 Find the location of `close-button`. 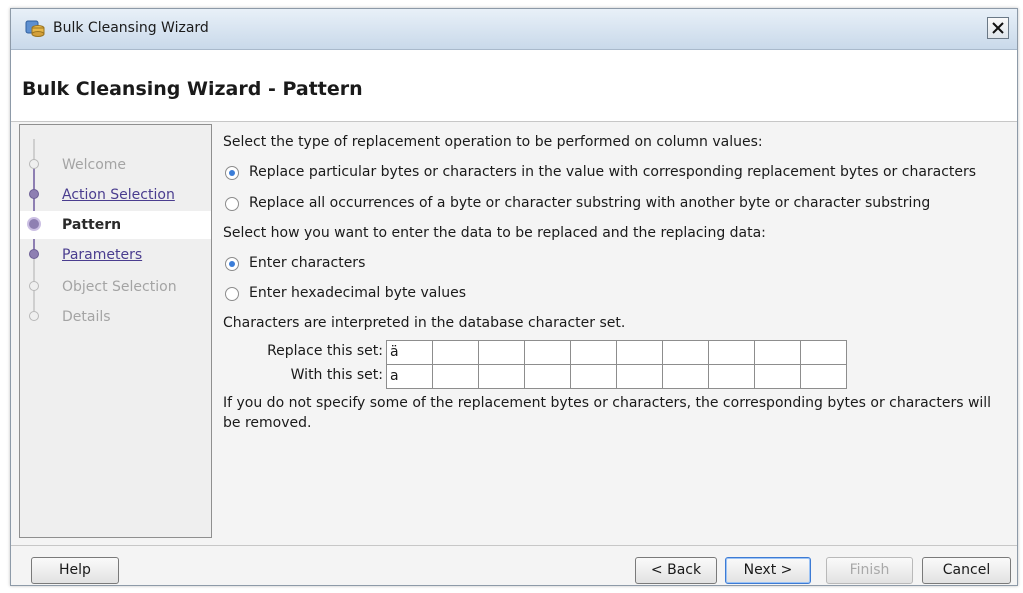

close-button is located at coordinates (998, 28).